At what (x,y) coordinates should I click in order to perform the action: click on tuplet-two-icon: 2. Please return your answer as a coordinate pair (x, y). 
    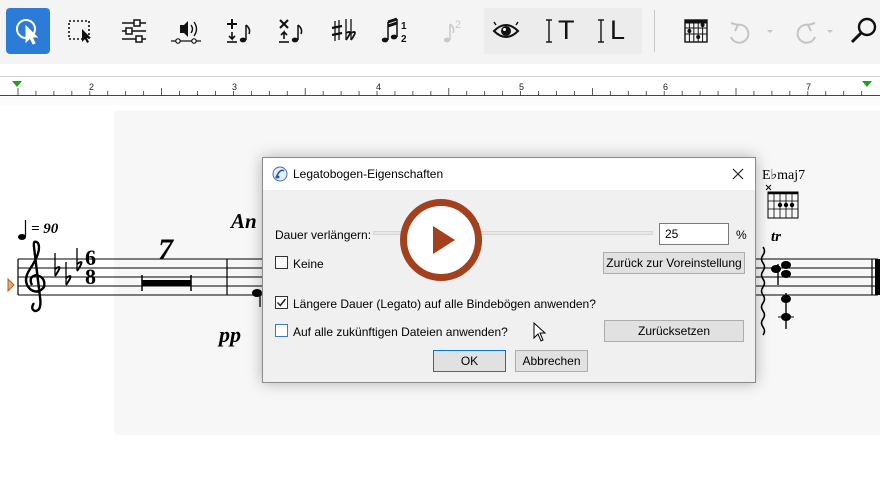
    Looking at the image, I should click on (452, 31).